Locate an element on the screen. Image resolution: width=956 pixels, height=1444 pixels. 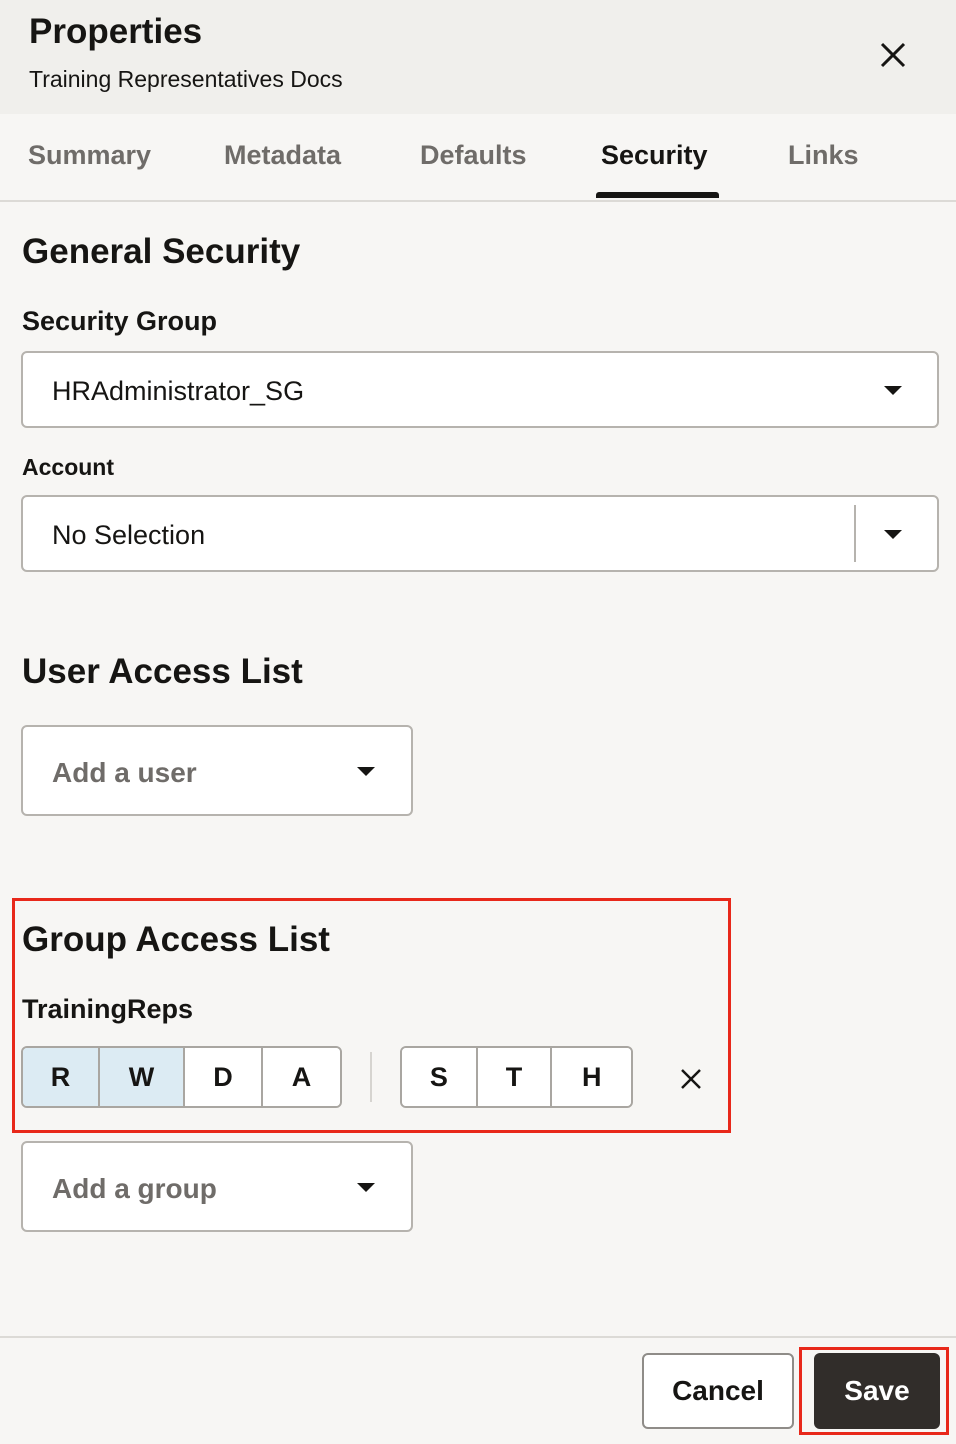
tab-links: Links is located at coordinates (823, 155).